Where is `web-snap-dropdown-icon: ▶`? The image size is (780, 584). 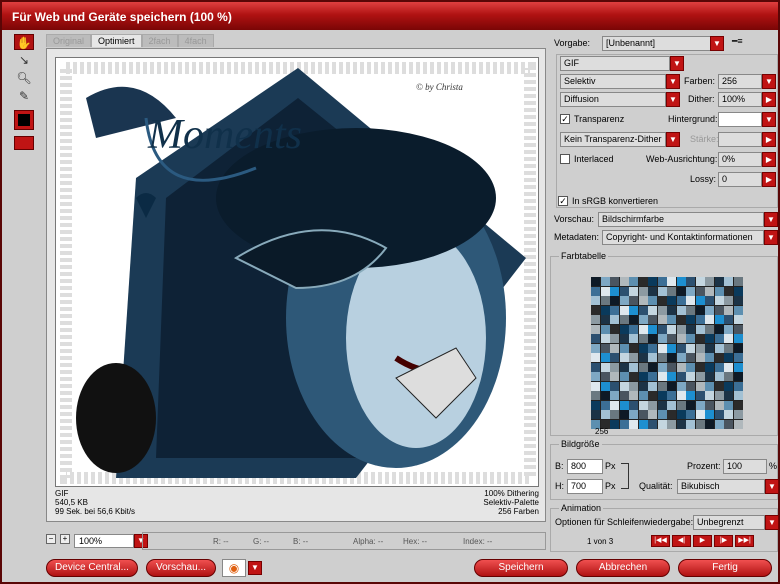
web-snap-dropdown-icon: ▶ is located at coordinates (769, 159).